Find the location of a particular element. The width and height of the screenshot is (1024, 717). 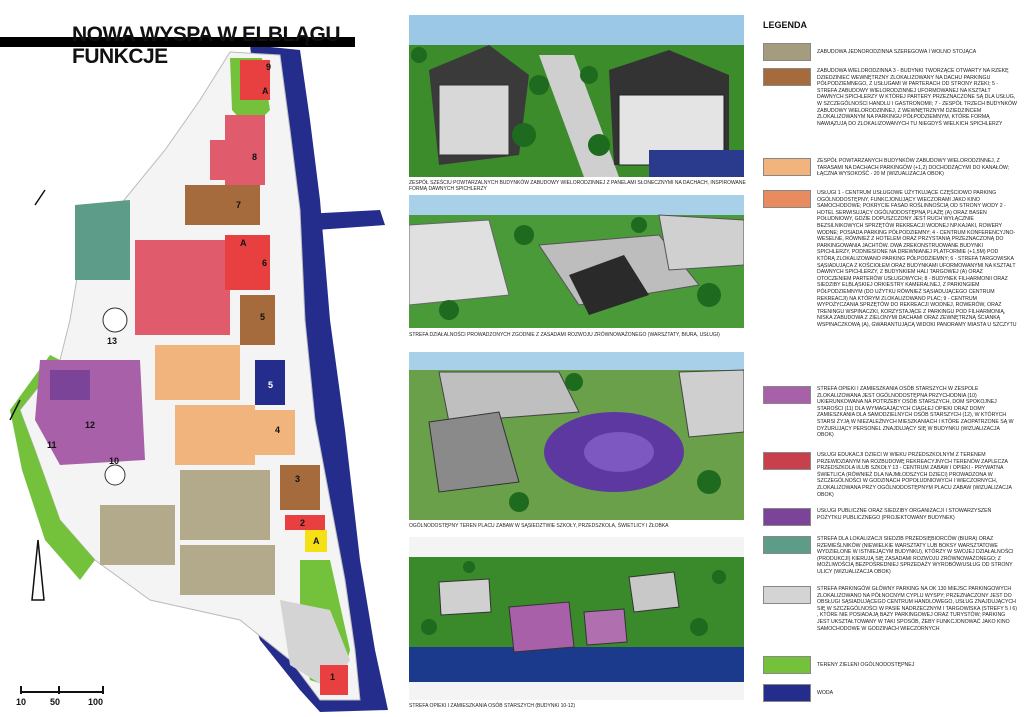

legend-item: WODA is located at coordinates (891, 694).